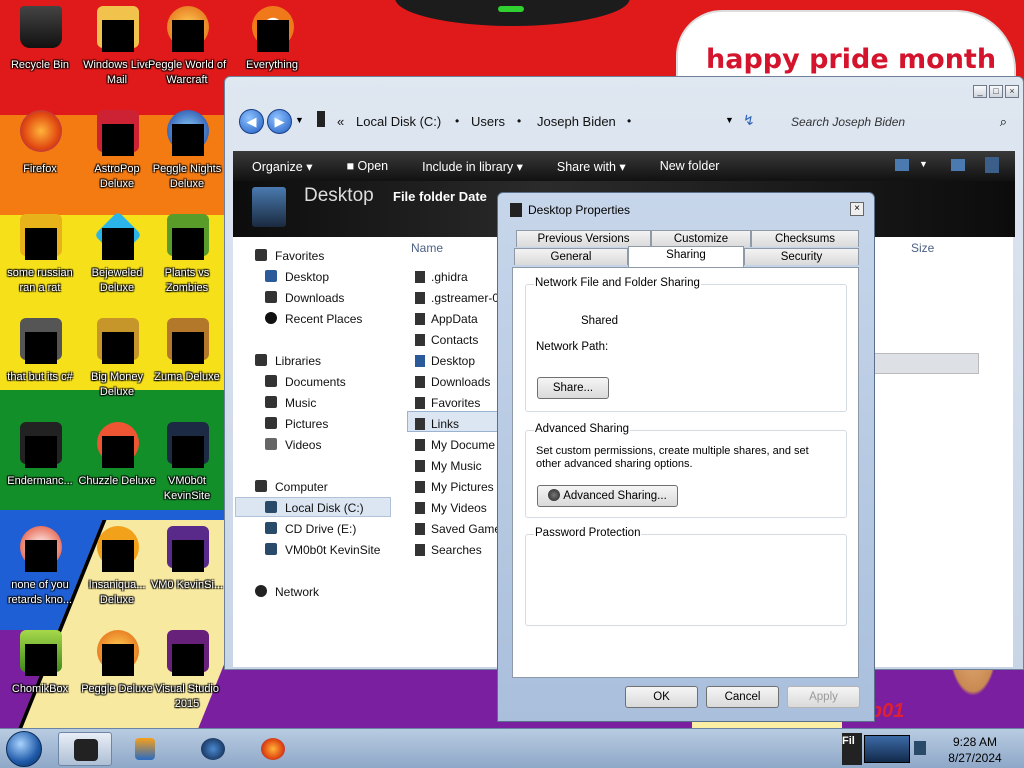 The image size is (1024, 768). Describe the element at coordinates (922, 248) in the screenshot. I see `column-header-size: Size` at that location.